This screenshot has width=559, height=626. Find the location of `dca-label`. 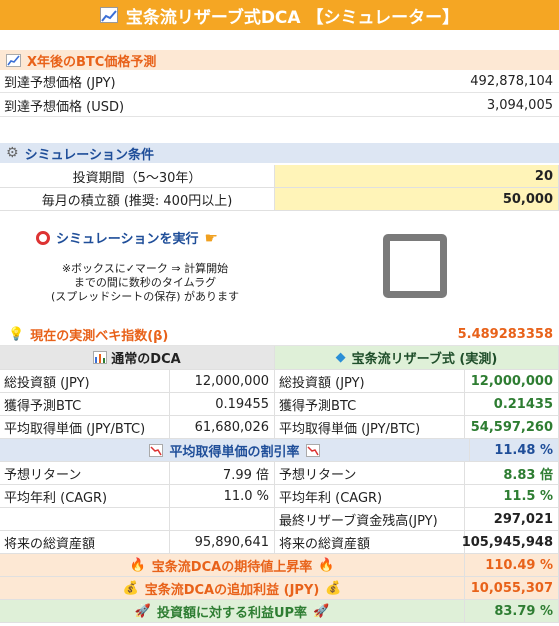

dca-label is located at coordinates (85, 519).